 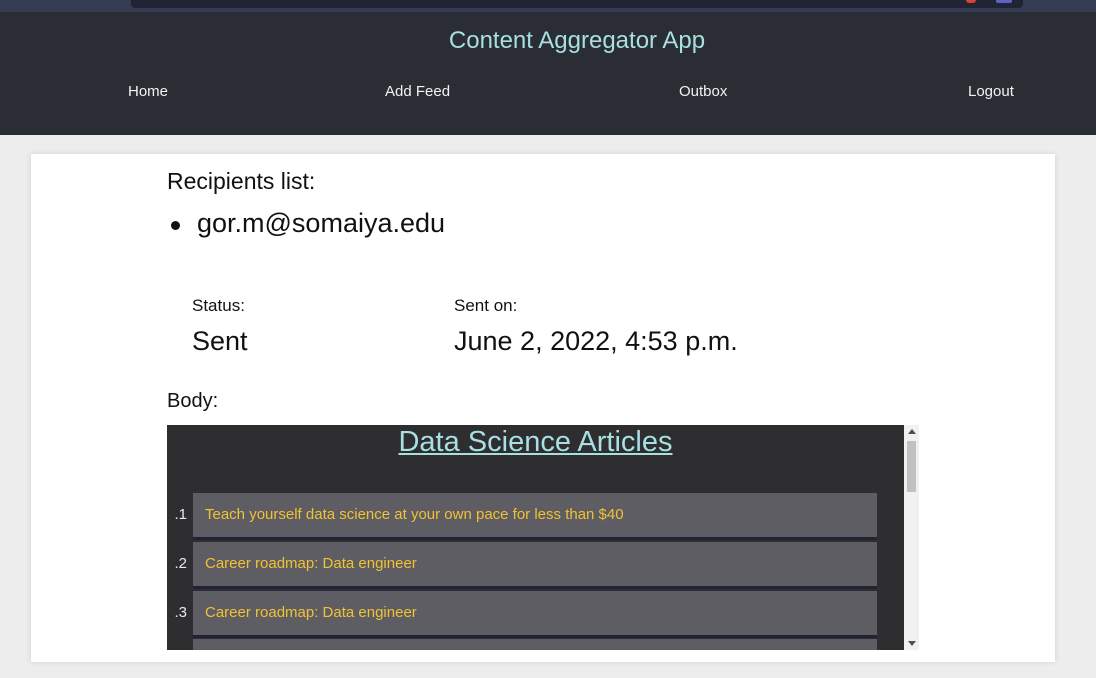 What do you see at coordinates (417, 91) in the screenshot?
I see `nav-add-feed-link: Add Feed` at bounding box center [417, 91].